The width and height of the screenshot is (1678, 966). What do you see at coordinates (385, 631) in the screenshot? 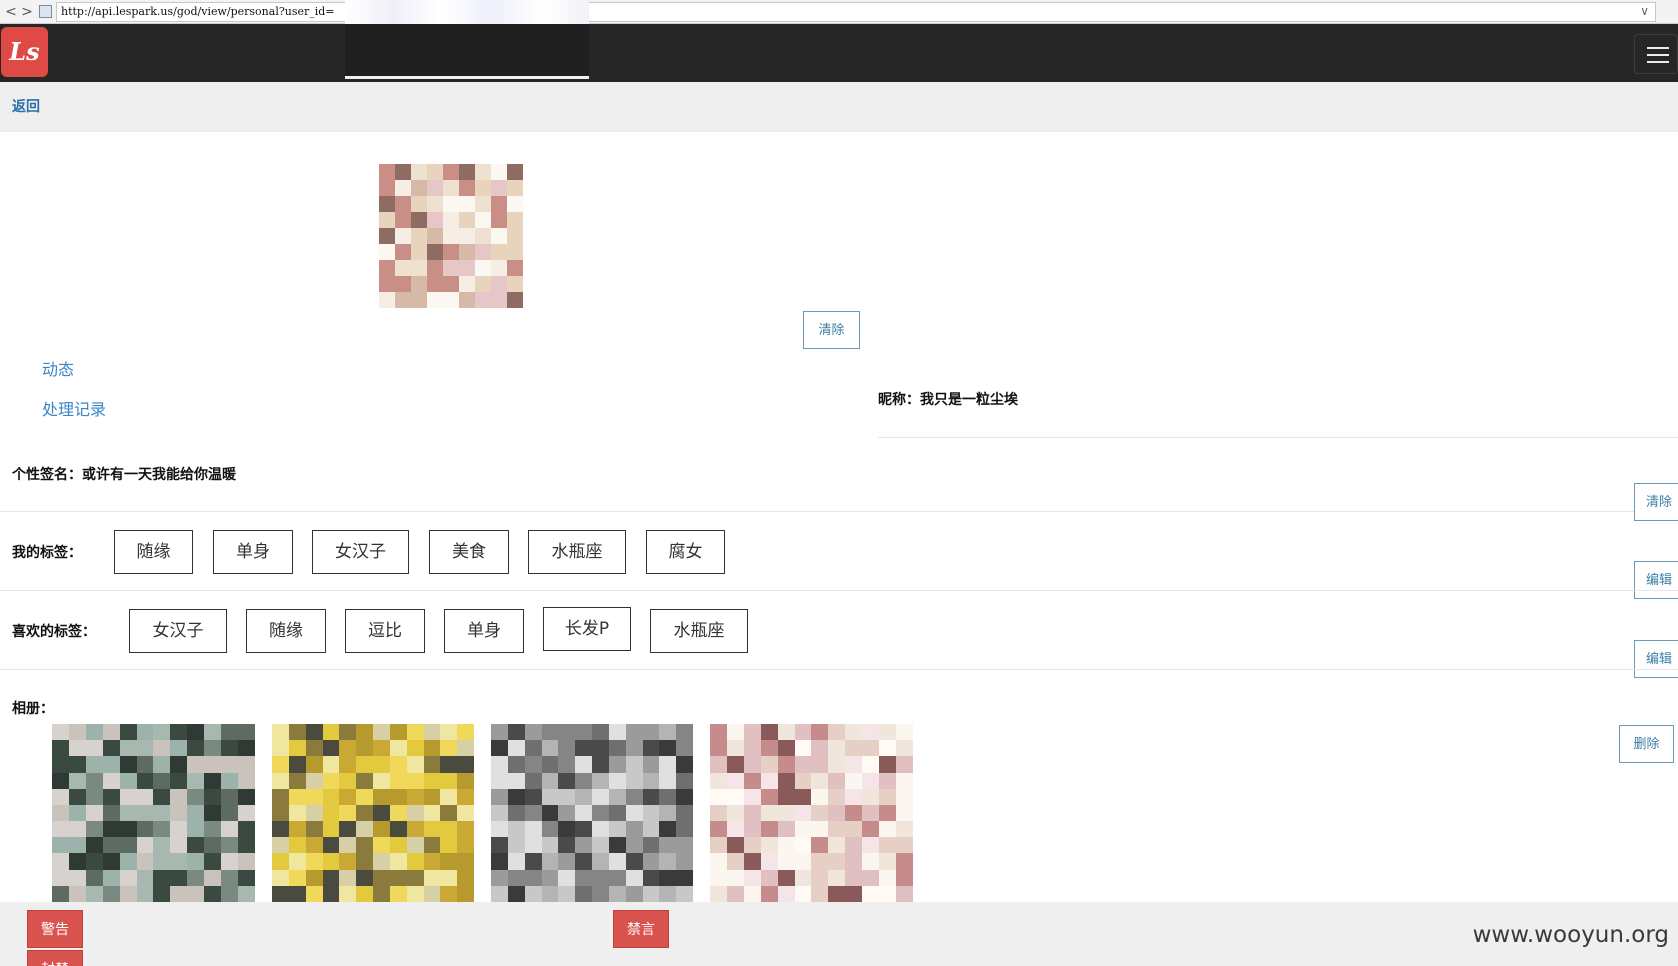
I see `liked-tag: 逗比` at bounding box center [385, 631].